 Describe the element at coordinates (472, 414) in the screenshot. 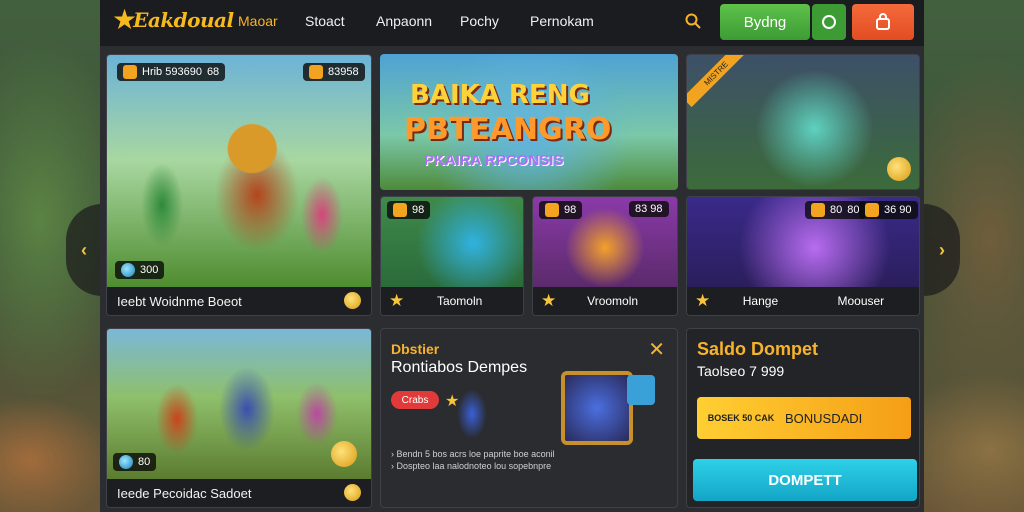

I see `dragon-figure` at that location.